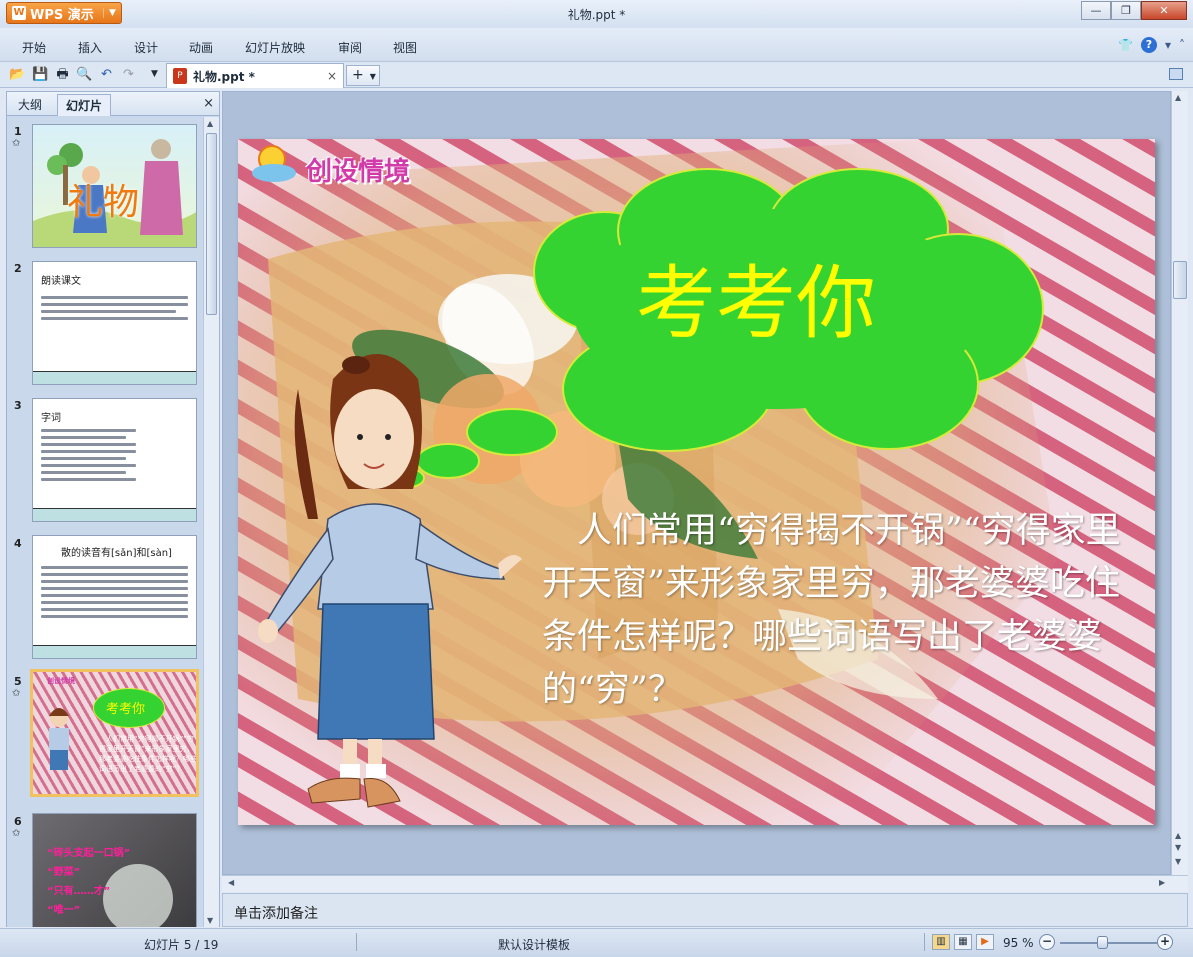  I want to click on panel-scrollbar: ▲ ▼, so click(211, 522).